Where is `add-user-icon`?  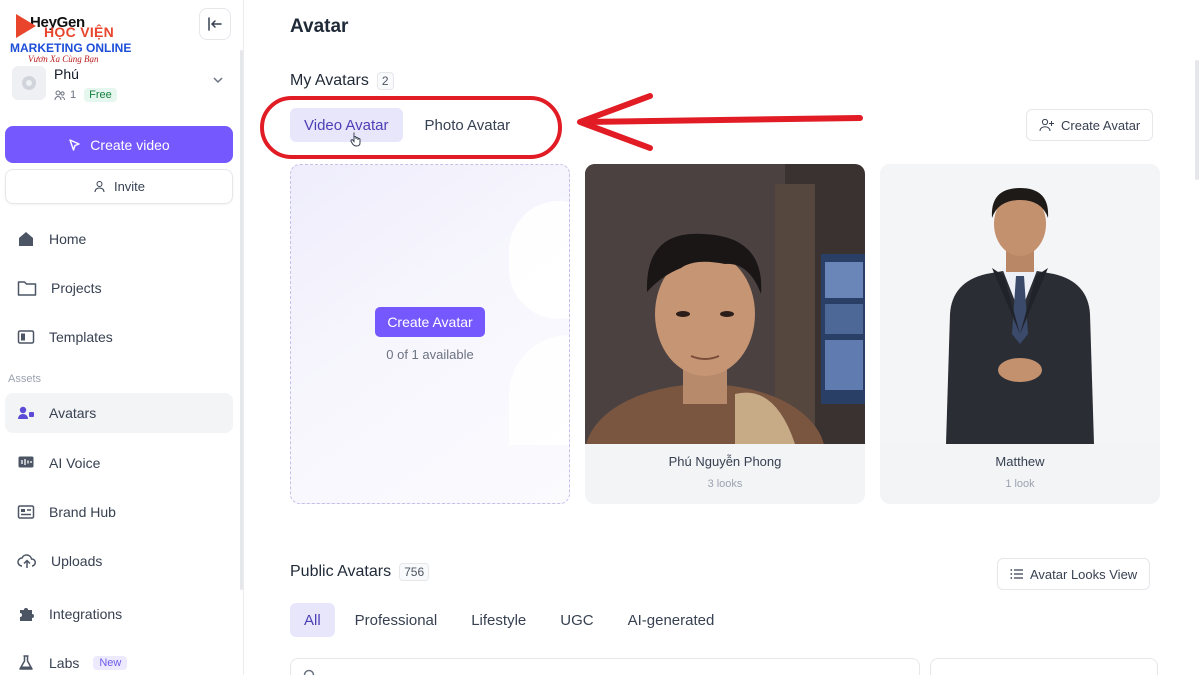
add-user-icon is located at coordinates (1046, 125).